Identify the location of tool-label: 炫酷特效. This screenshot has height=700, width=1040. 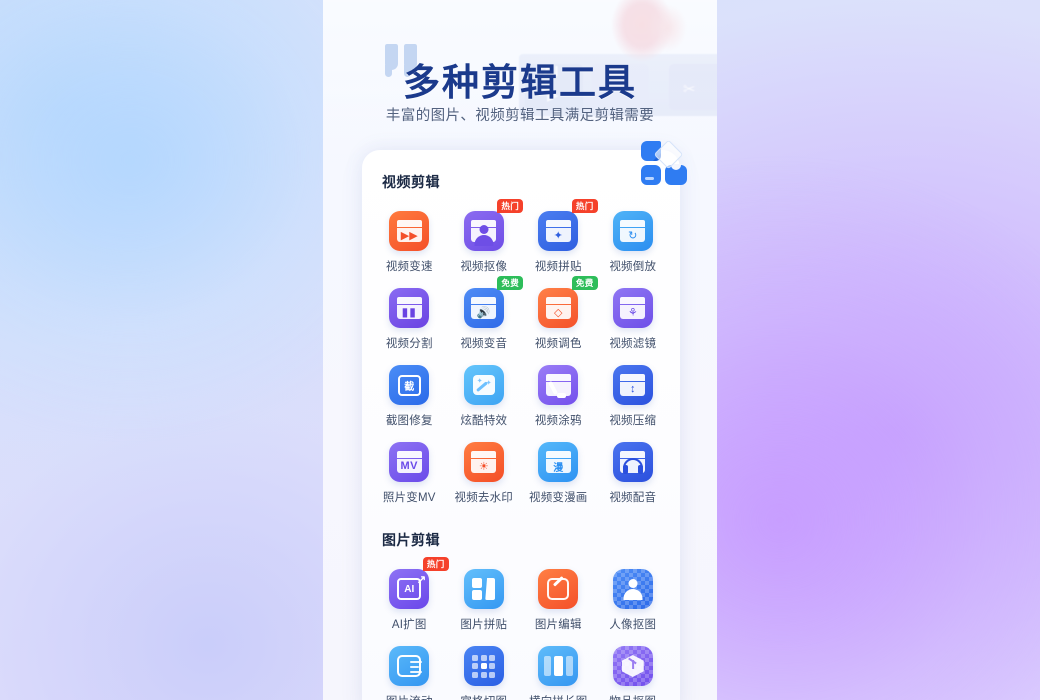
(484, 421).